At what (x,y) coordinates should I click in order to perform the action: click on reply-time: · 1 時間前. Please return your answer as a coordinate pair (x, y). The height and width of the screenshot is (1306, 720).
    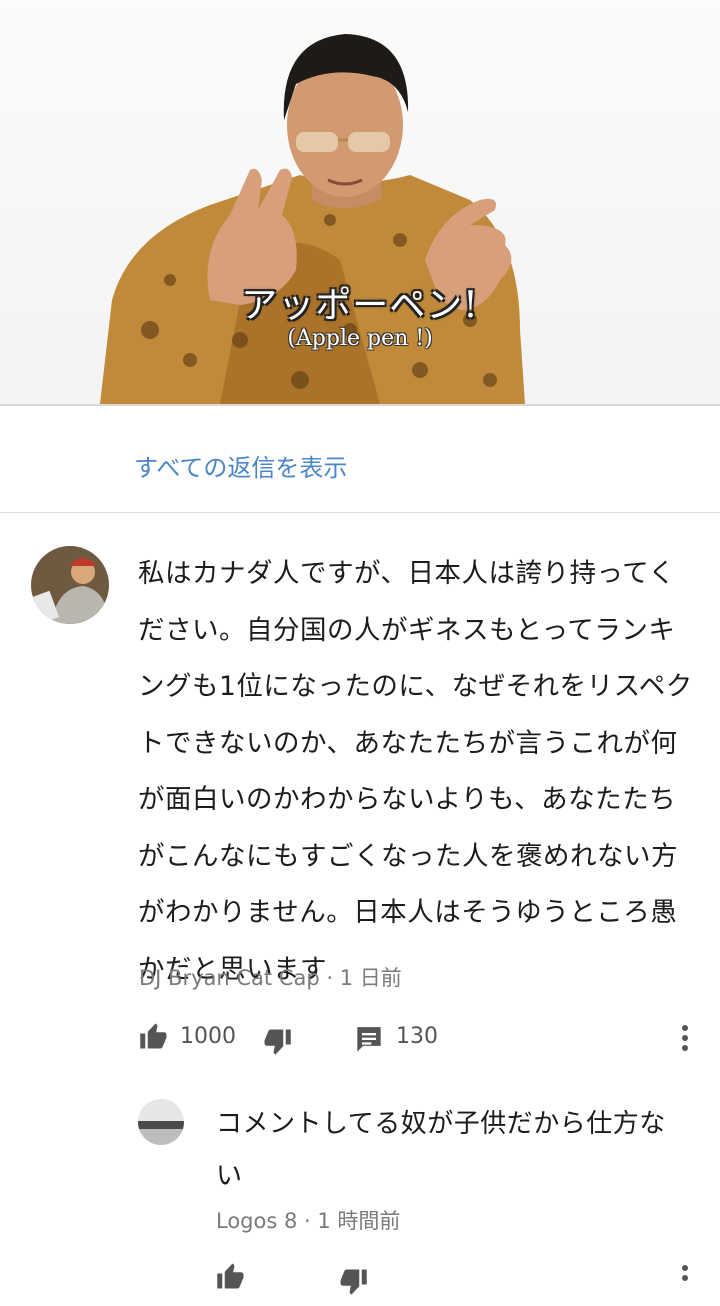
    Looking at the image, I should click on (352, 1221).